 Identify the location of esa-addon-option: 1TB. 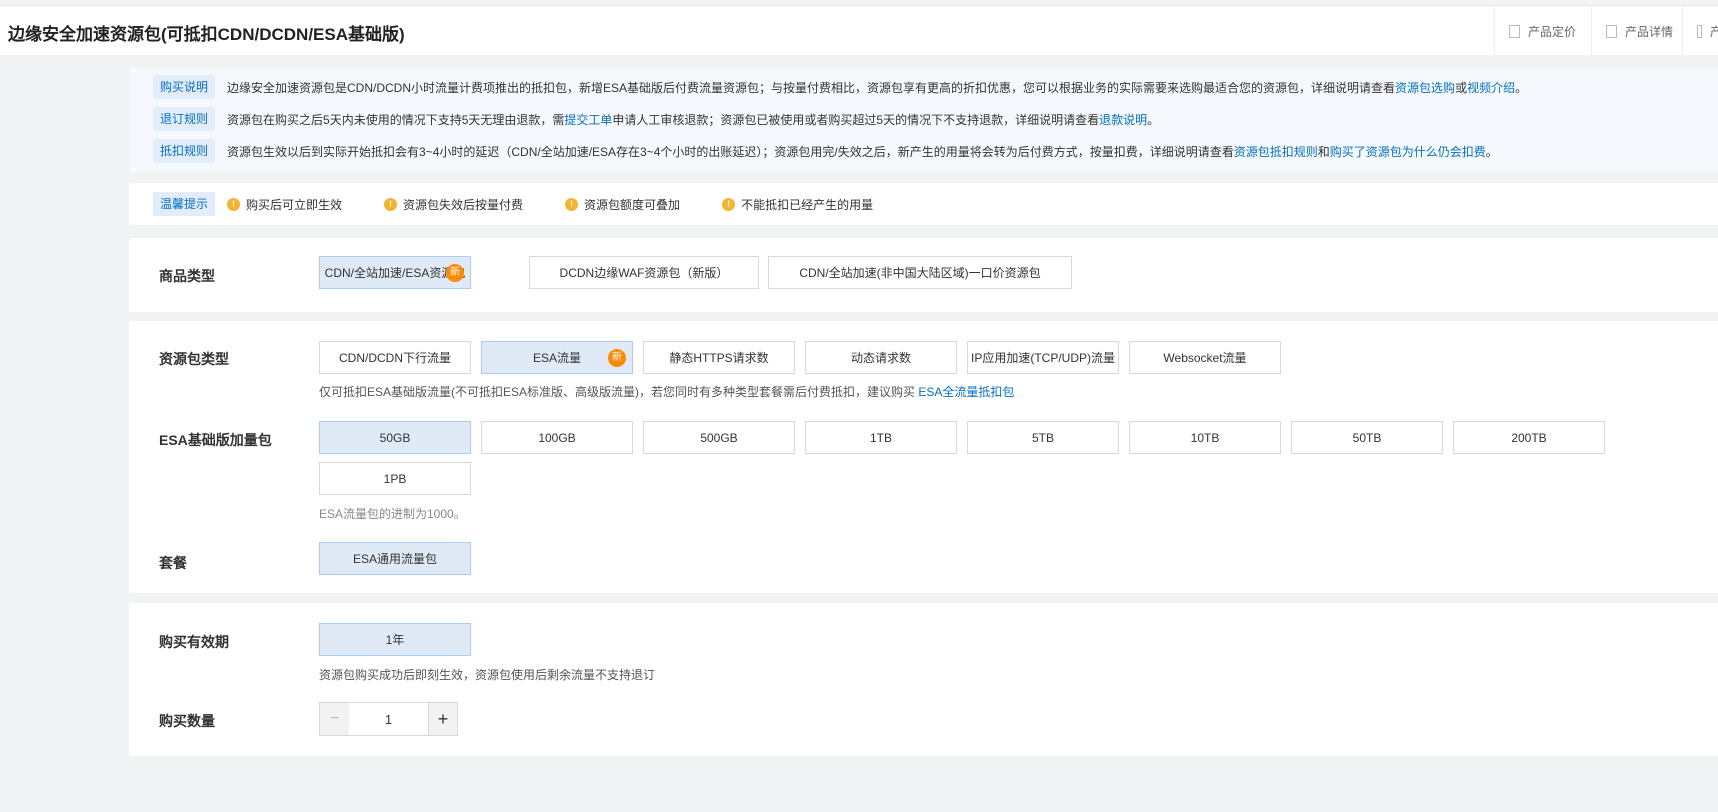
(881, 437).